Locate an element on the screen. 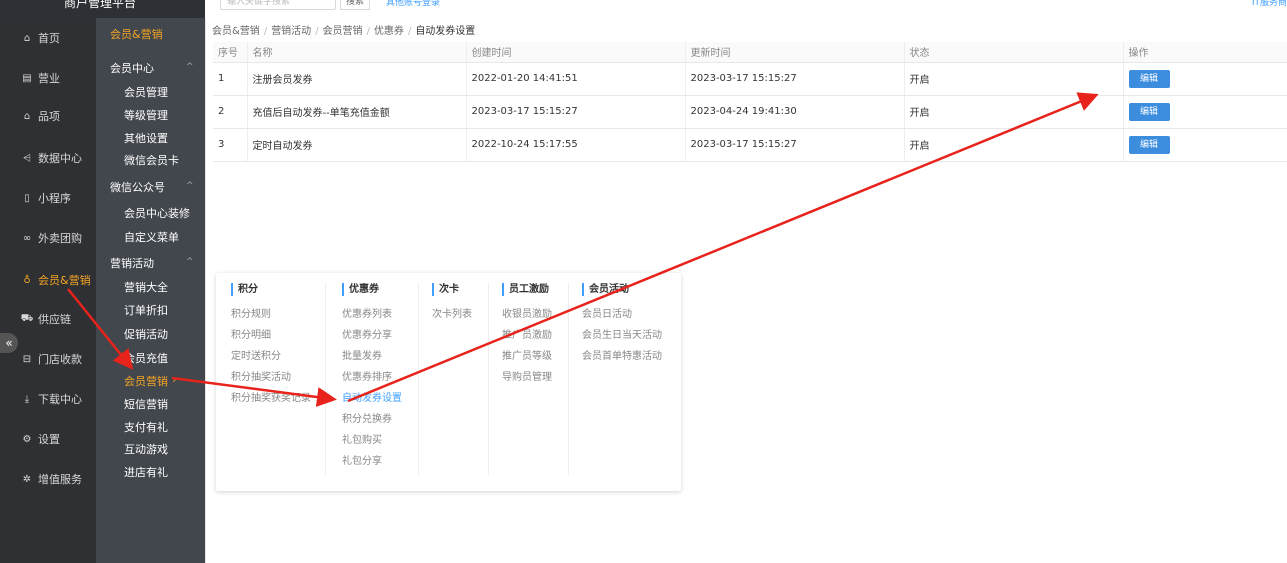  menu-column-title: 员工激励 is located at coordinates (527, 289).